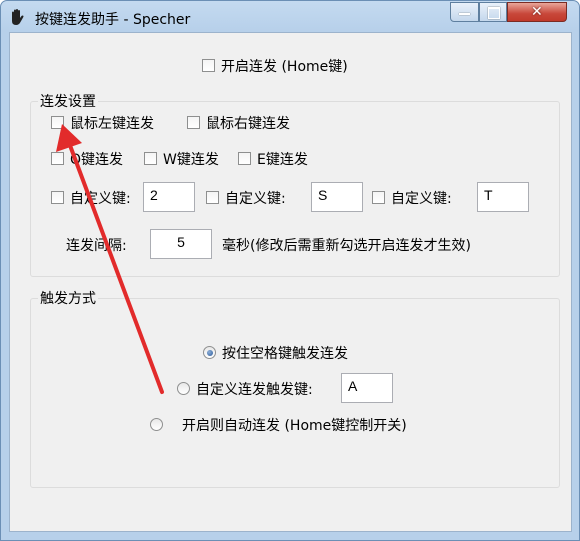 The height and width of the screenshot is (541, 580). I want to click on close-button: ✕, so click(537, 12).